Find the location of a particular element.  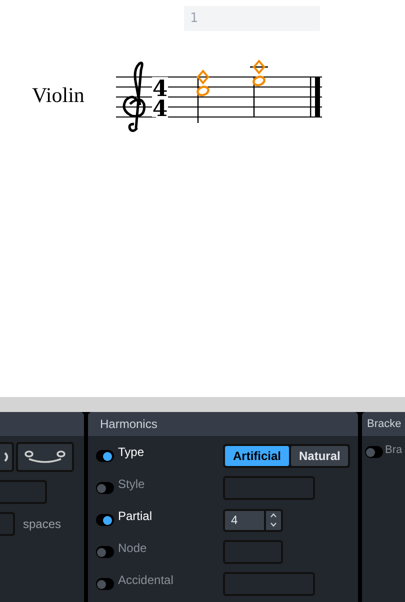

segment-button: Natural is located at coordinates (319, 456).